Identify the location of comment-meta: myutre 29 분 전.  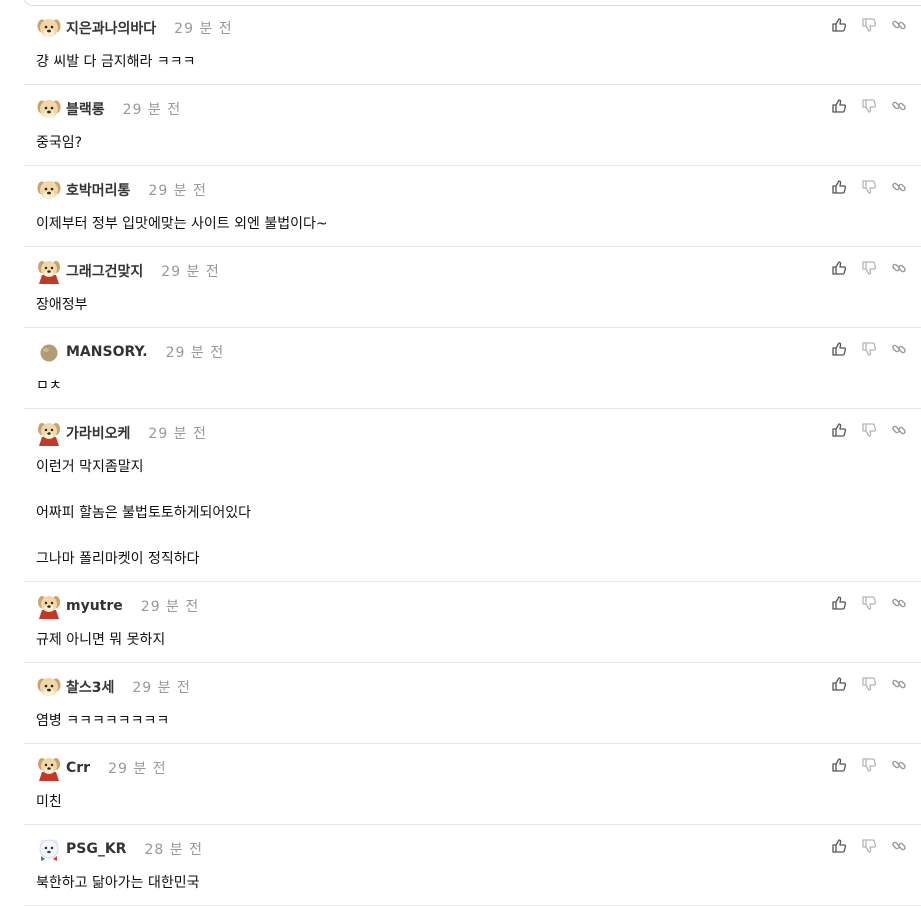
(418, 606).